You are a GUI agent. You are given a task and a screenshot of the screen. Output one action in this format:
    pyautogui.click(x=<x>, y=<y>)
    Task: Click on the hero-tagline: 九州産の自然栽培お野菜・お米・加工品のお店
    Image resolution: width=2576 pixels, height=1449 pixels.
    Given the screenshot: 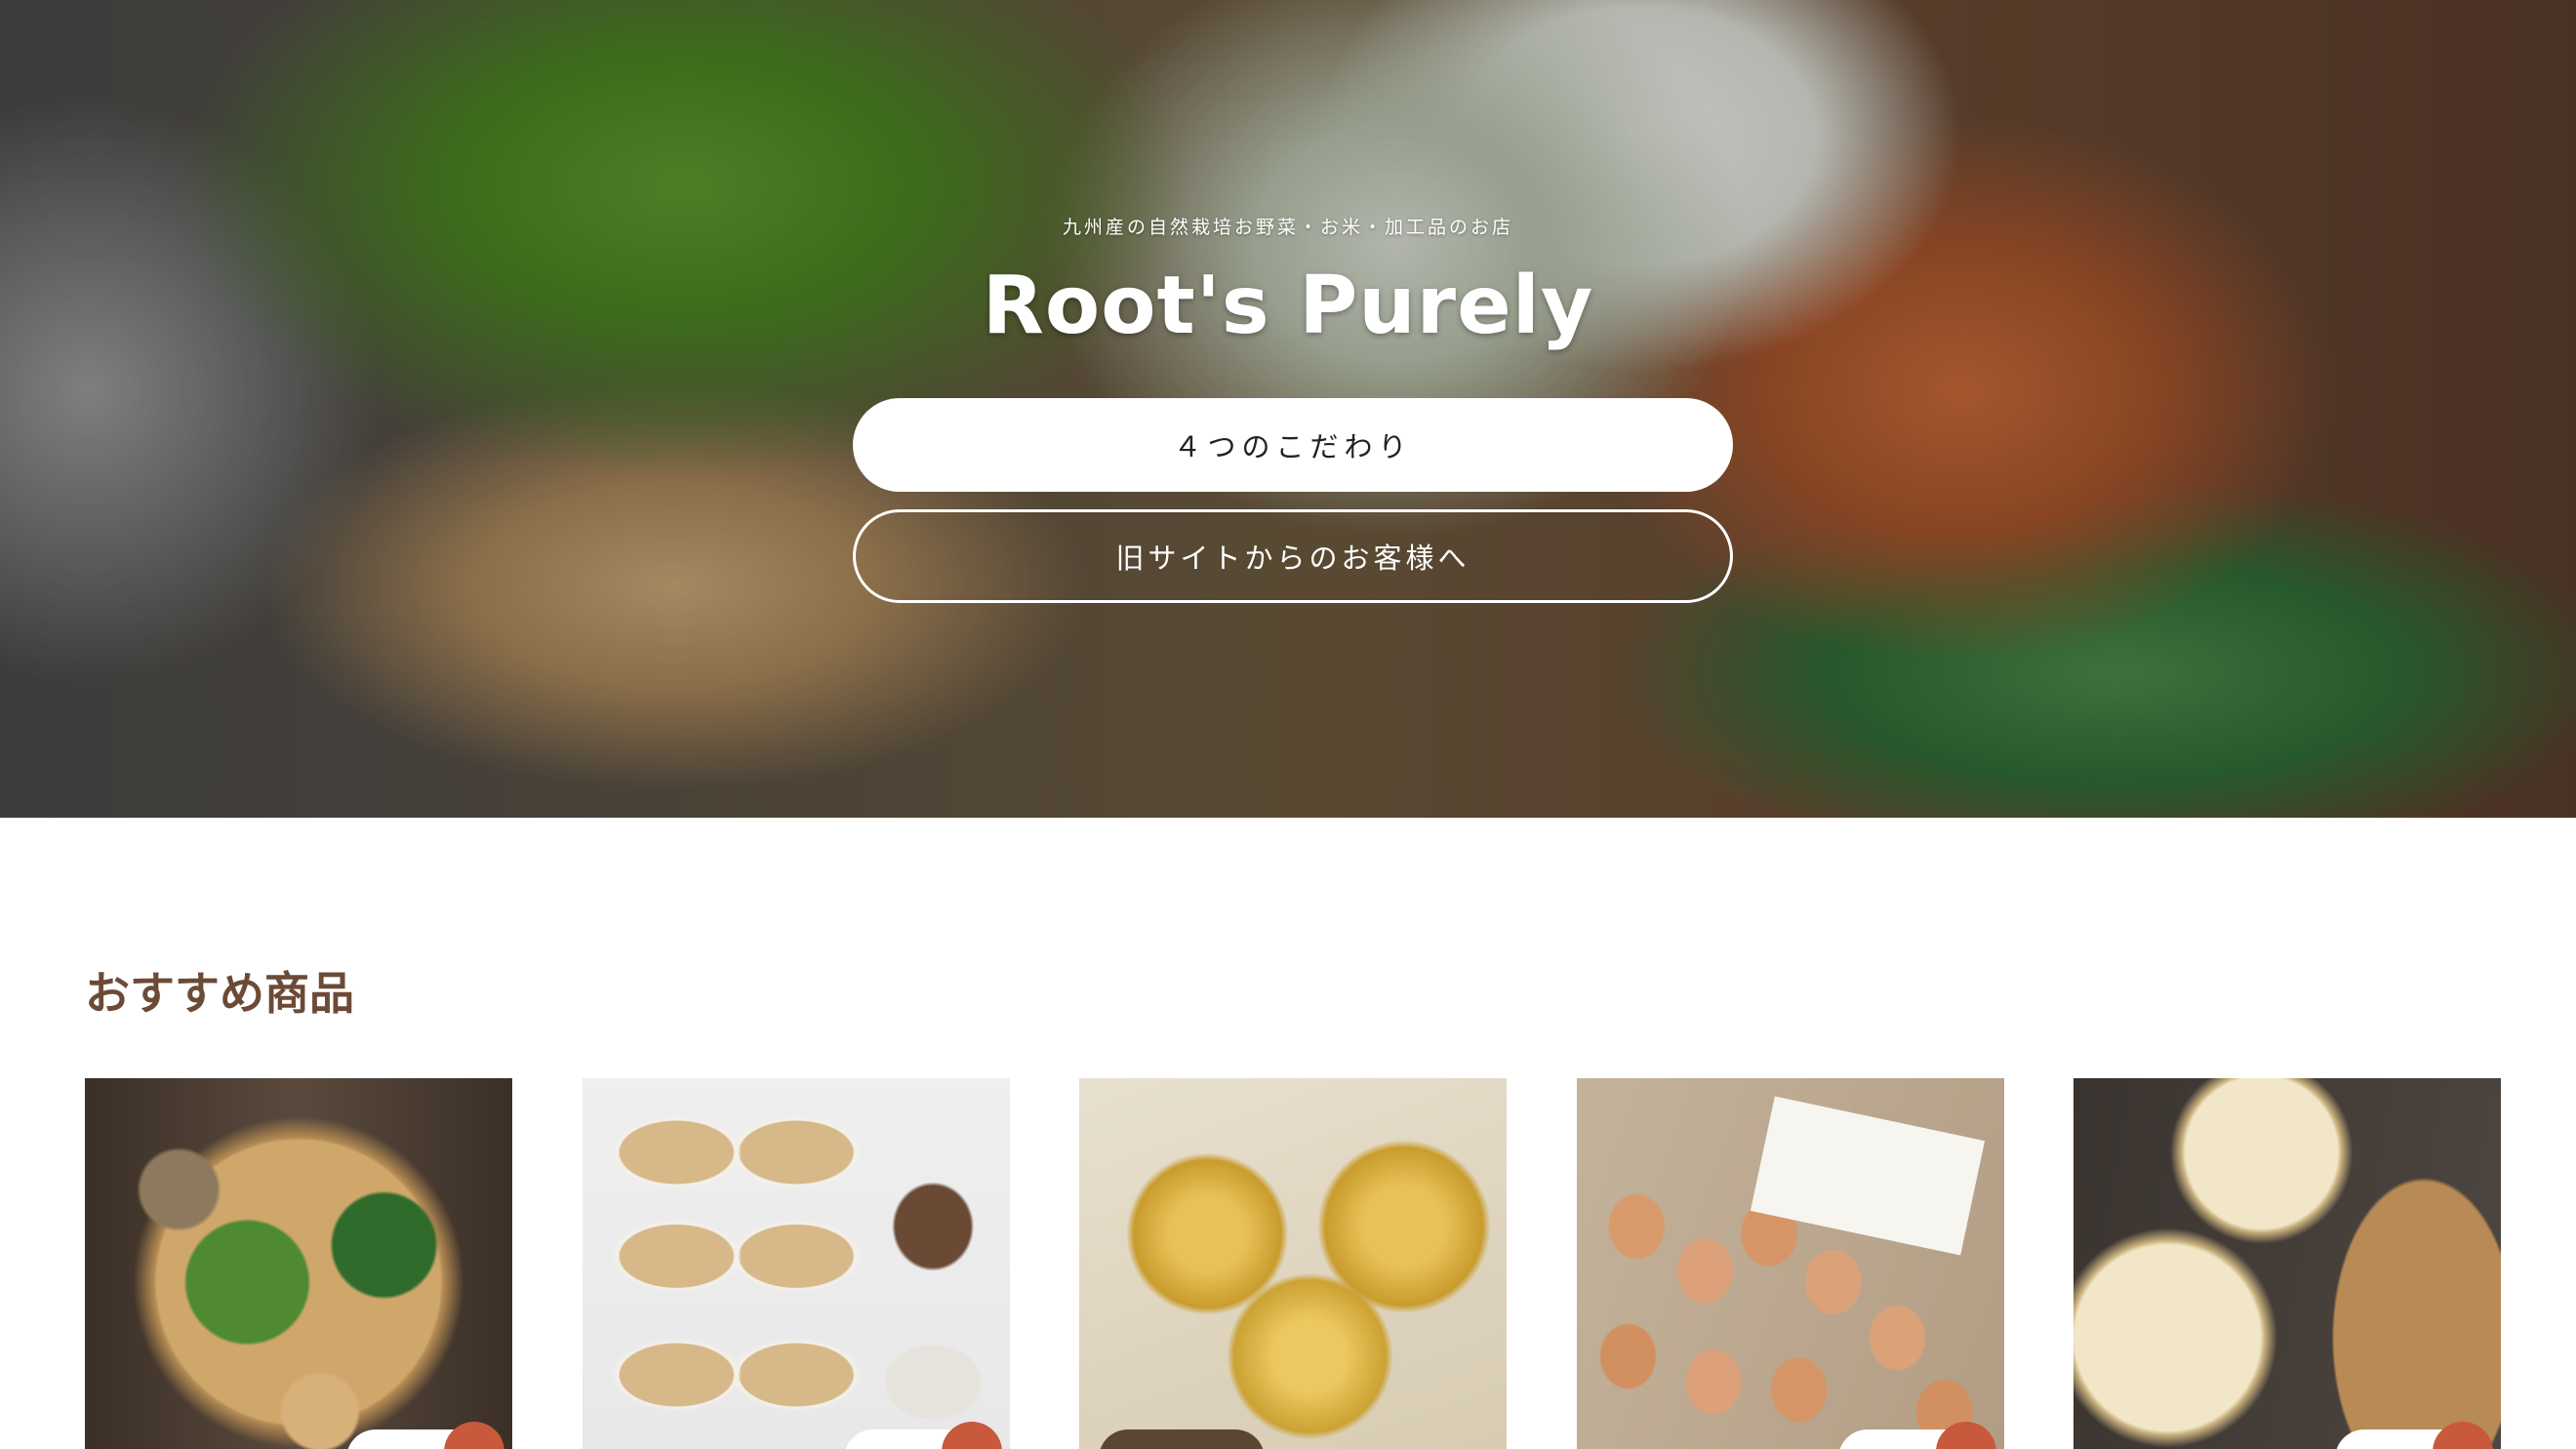 What is the action you would take?
    pyautogui.click(x=1287, y=227)
    